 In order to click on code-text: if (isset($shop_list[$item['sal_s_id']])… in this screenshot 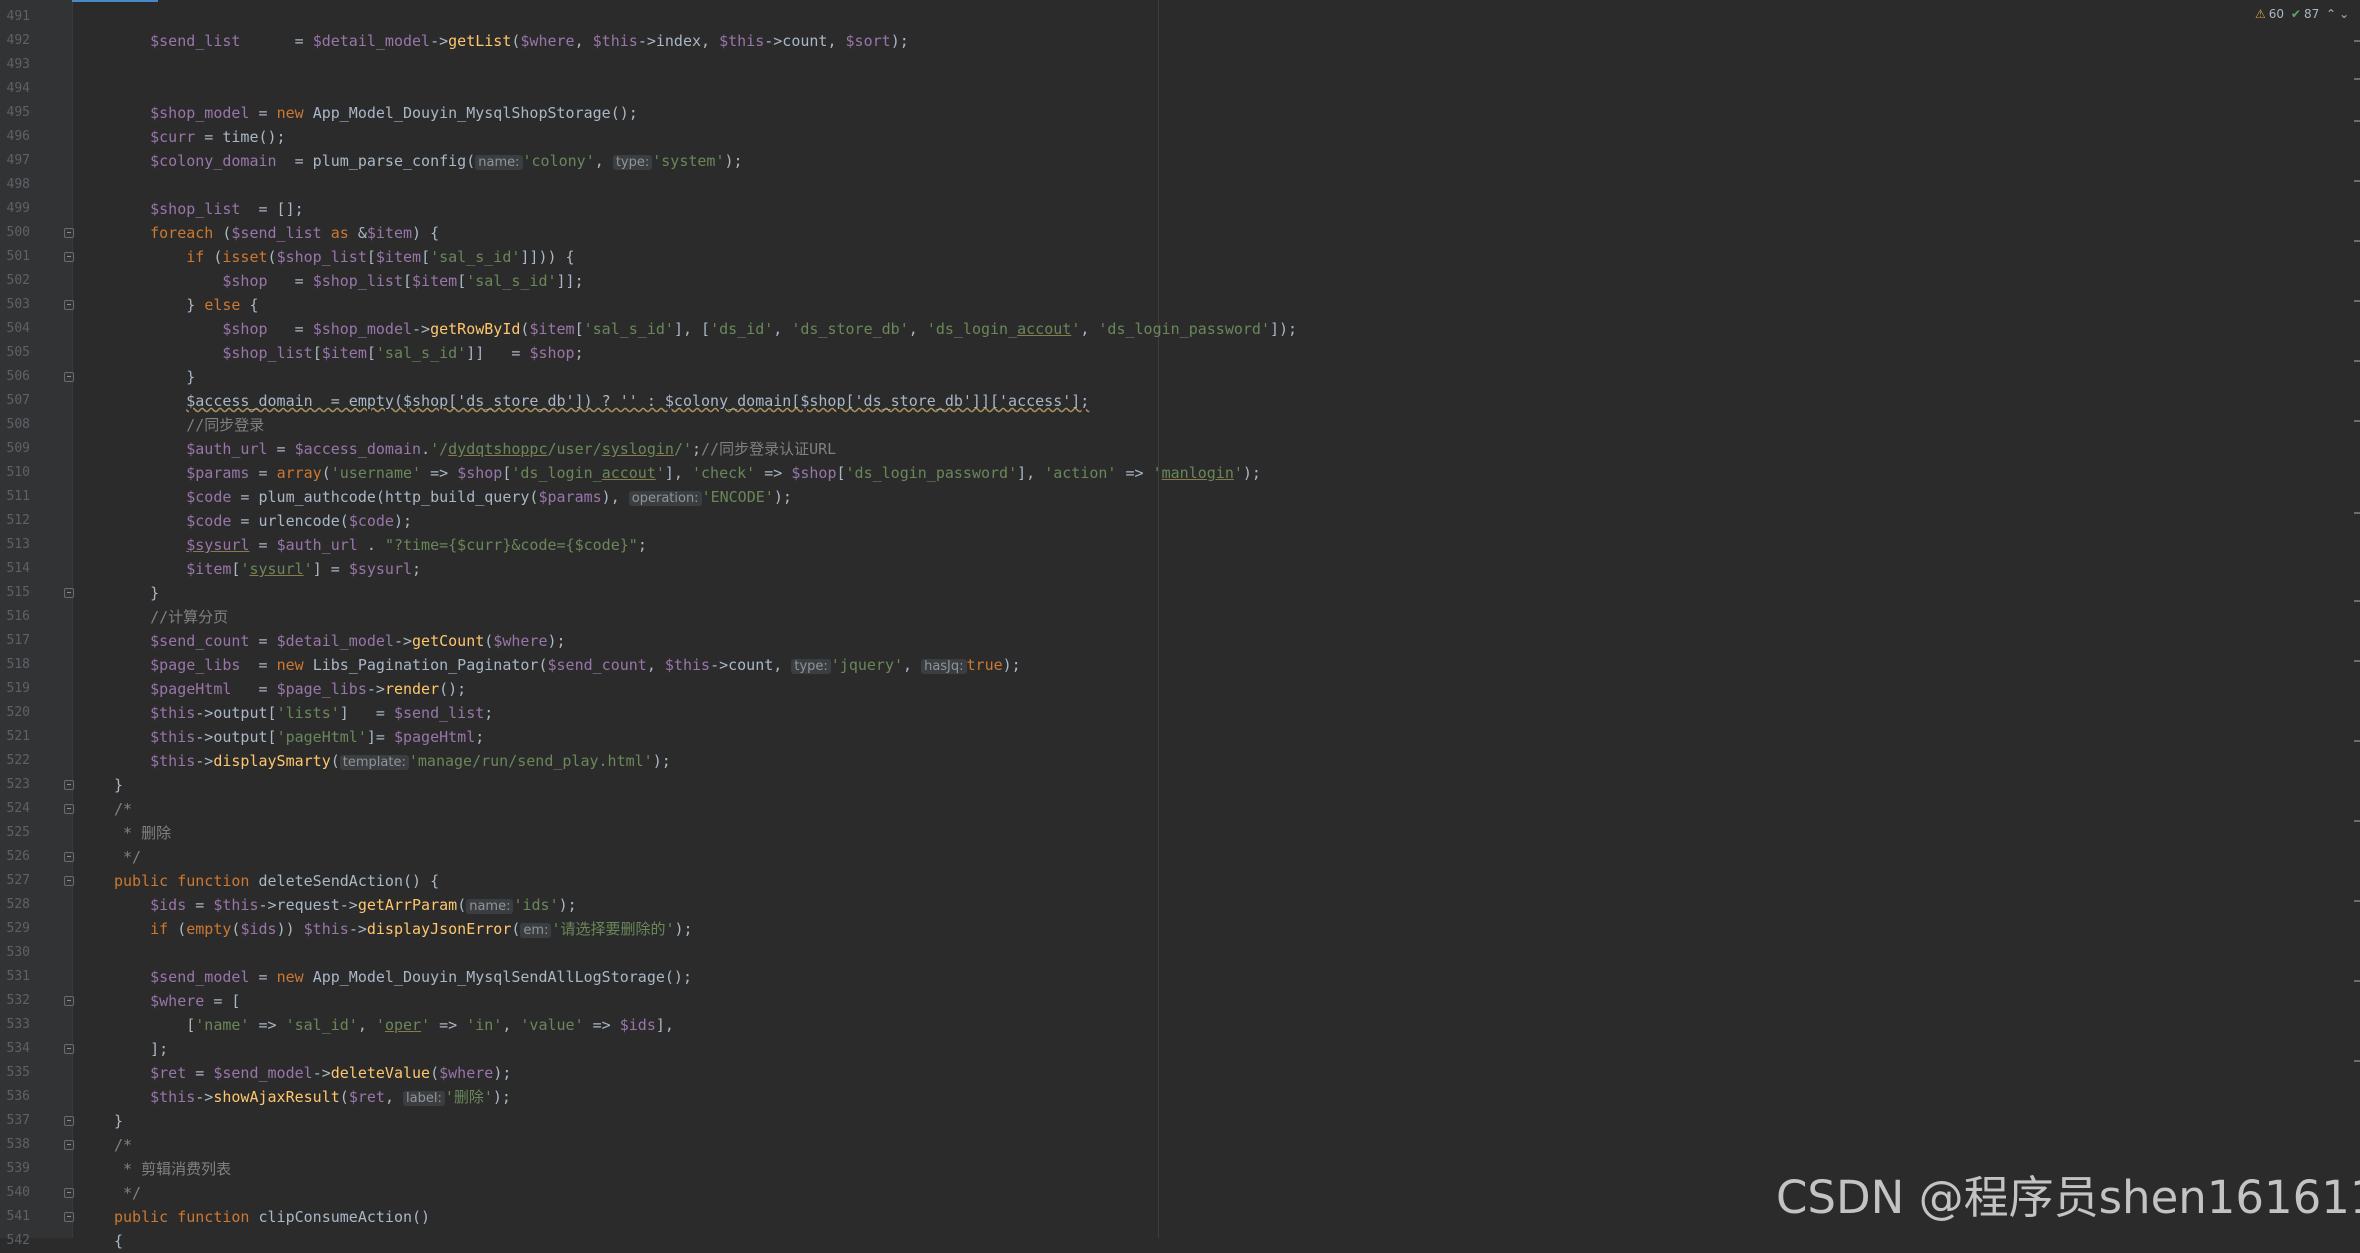, I will do `click(344, 257)`.